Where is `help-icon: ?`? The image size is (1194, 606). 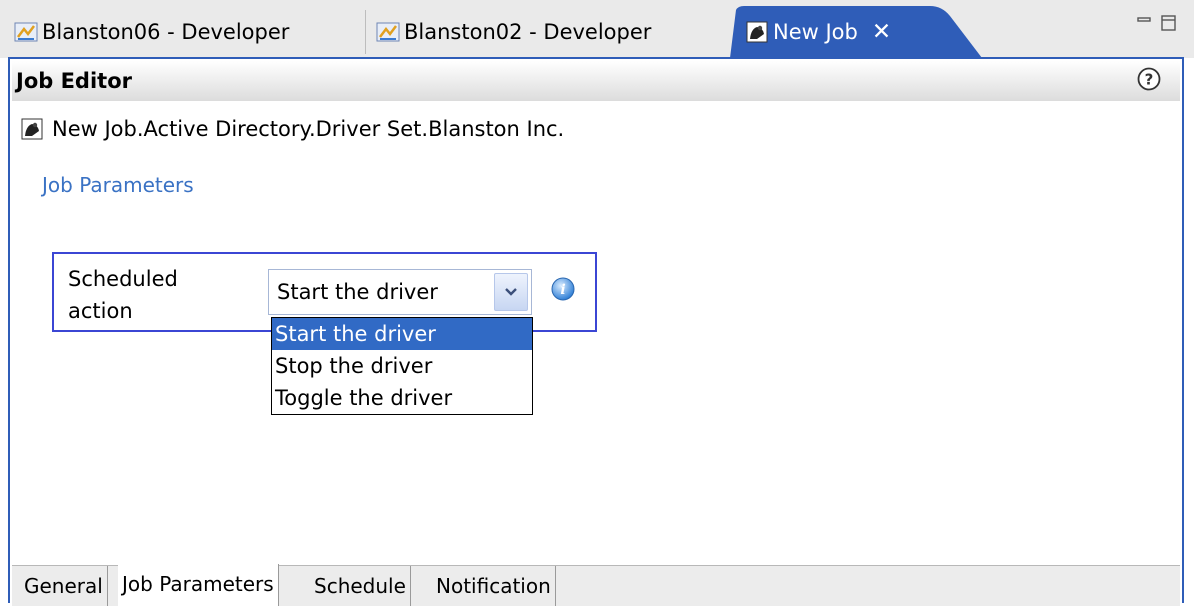 help-icon: ? is located at coordinates (1149, 79).